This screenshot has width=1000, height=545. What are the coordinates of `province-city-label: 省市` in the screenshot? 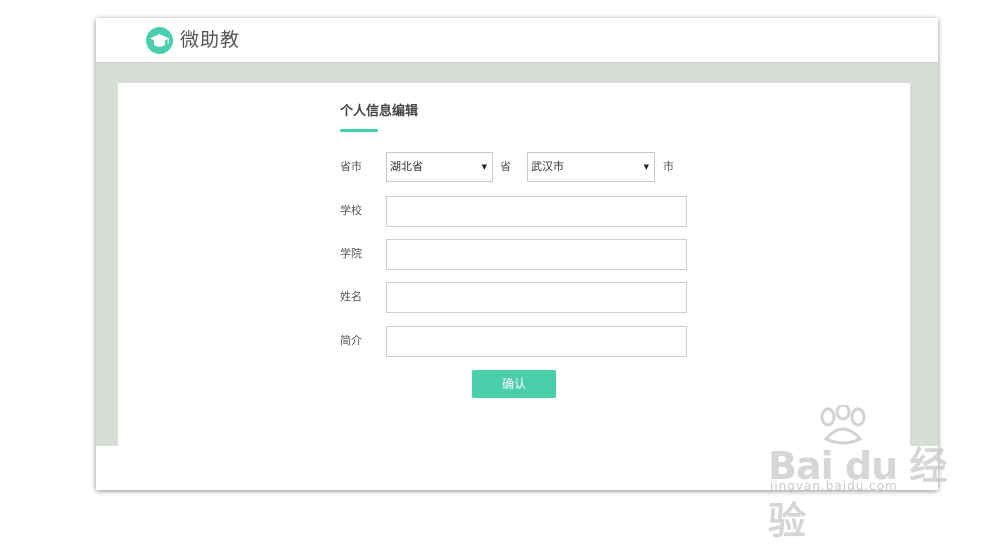 It's located at (351, 166).